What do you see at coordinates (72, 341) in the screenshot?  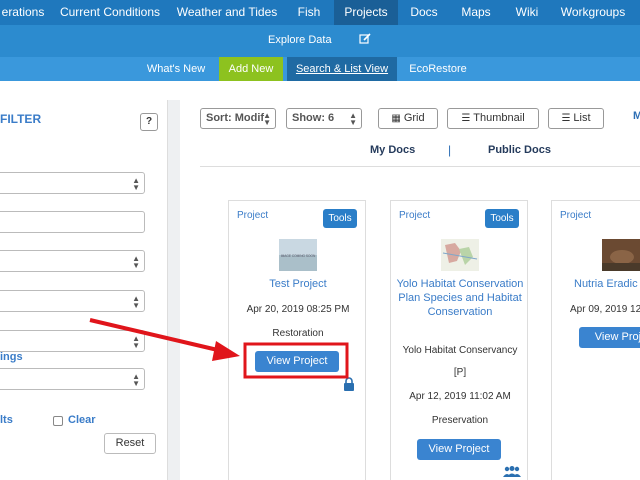 I see `filter-select-4: ▲ ▼` at bounding box center [72, 341].